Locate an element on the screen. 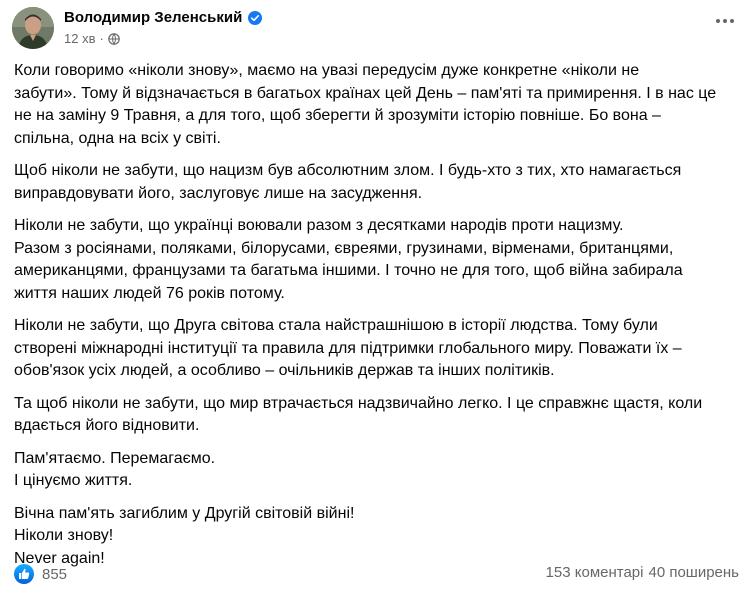 This screenshot has height=597, width=751. shares-count: 40 поширень is located at coordinates (693, 572).